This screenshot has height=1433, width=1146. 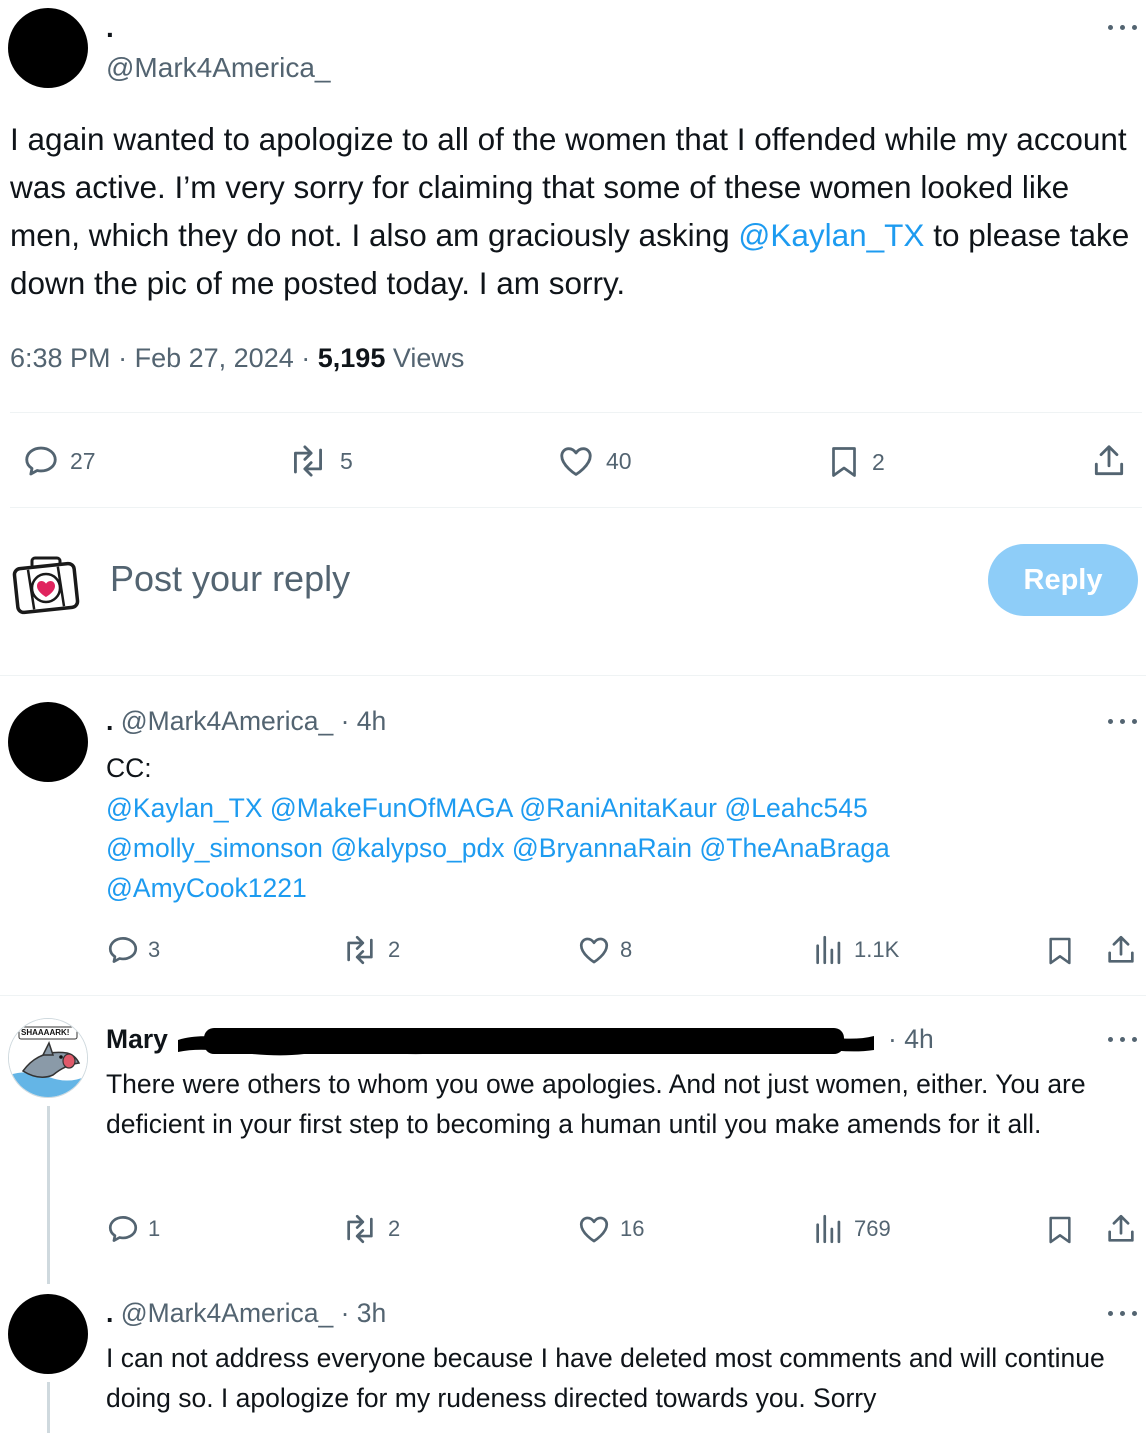 What do you see at coordinates (632, 1228) in the screenshot?
I see `like-count: 16` at bounding box center [632, 1228].